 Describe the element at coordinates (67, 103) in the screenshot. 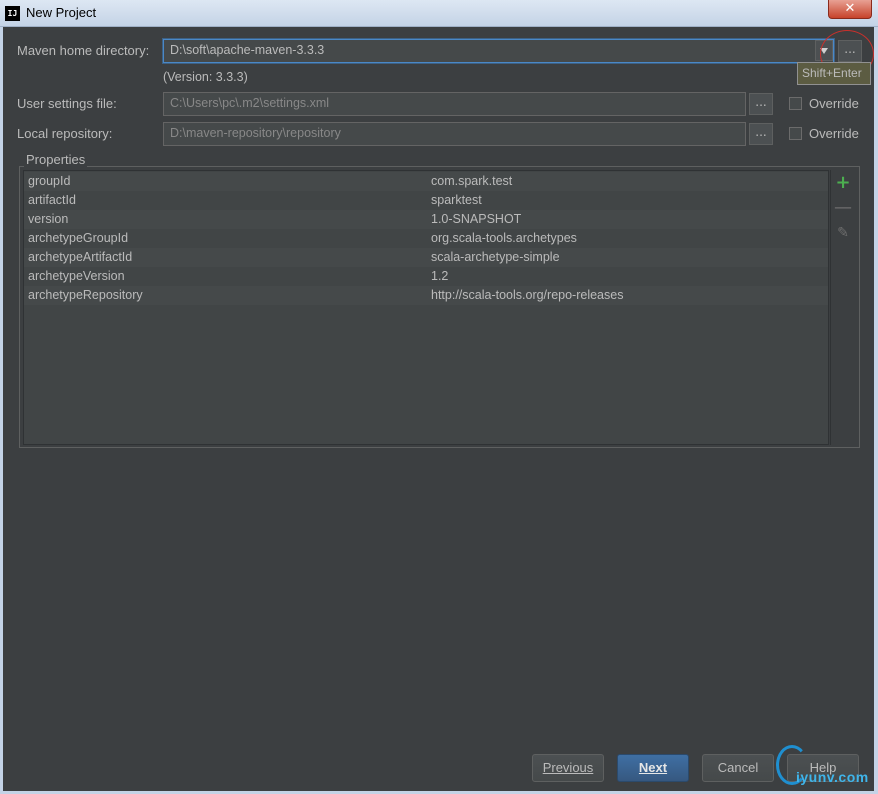

I see `user-settings-label: User settings file:` at that location.